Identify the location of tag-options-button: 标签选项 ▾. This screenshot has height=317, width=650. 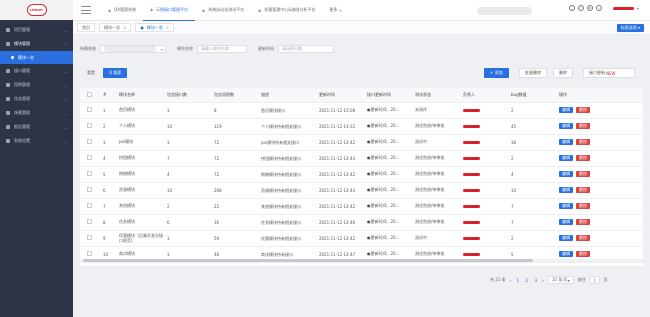
(630, 28).